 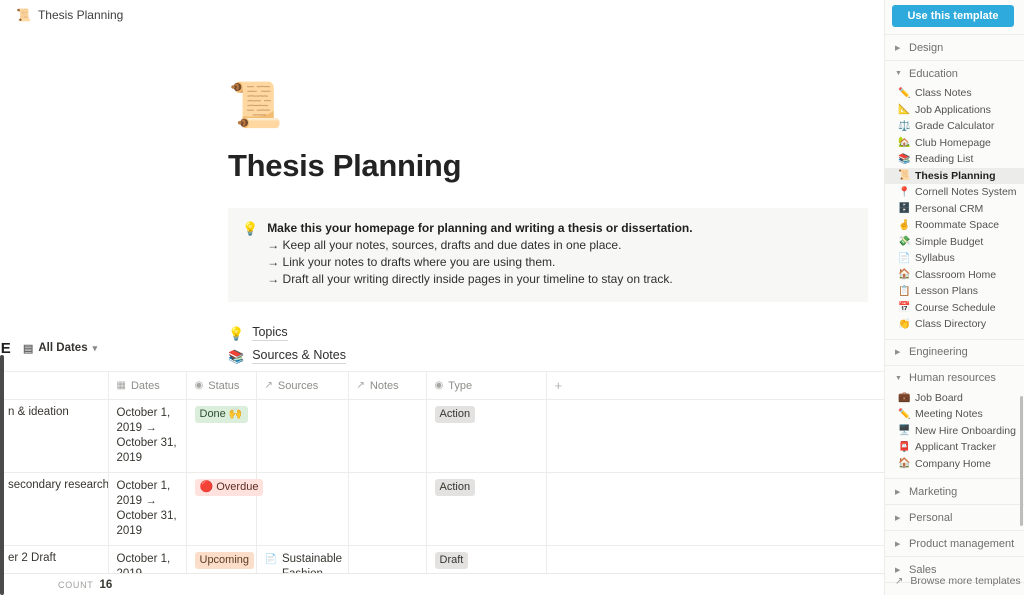 What do you see at coordinates (954, 447) in the screenshot?
I see `sidebar-item-applicant-tracker: 📮 Applicant Tracker` at bounding box center [954, 447].